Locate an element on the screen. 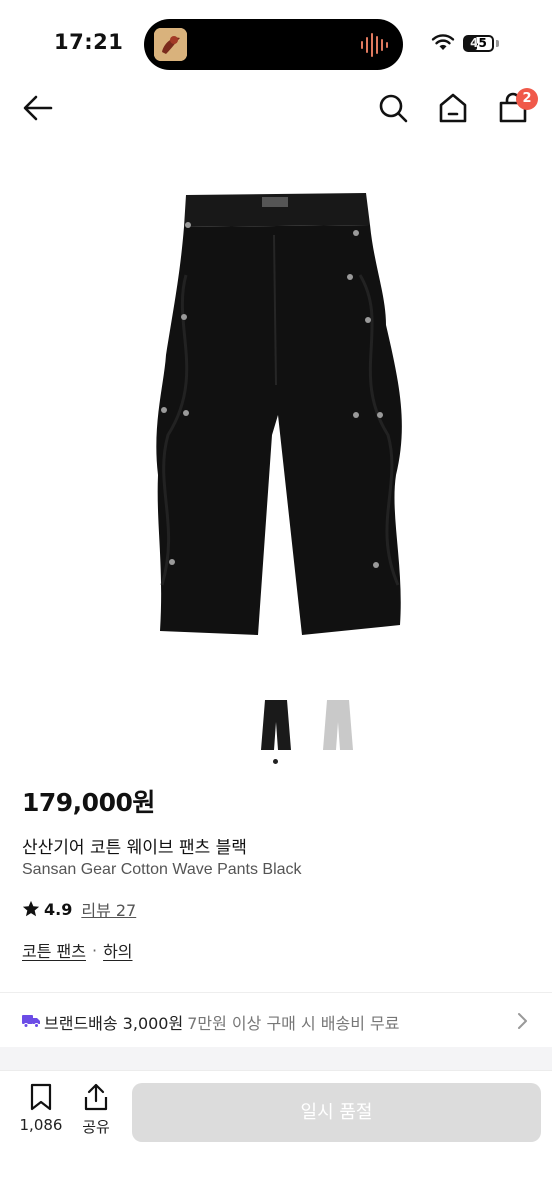 The image size is (552, 1200). shipping-text: 브랜드배송 3,000원 7만원 이상 구매 시 배송비 무료 is located at coordinates (221, 1022).